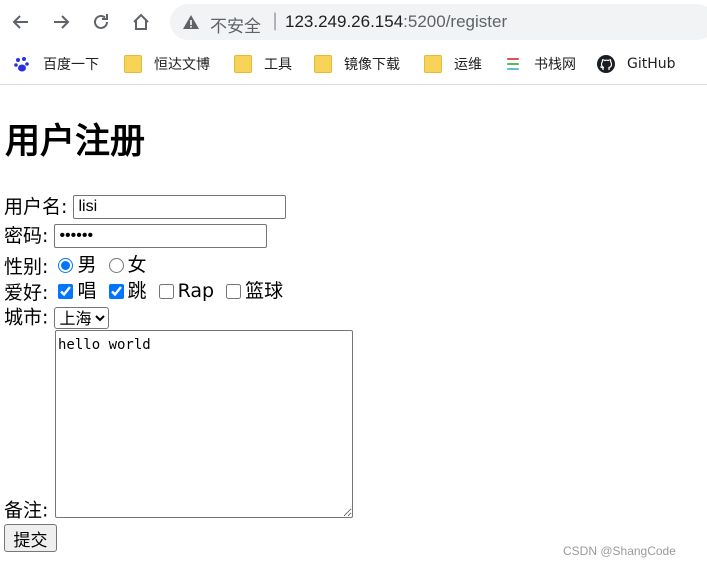 The height and width of the screenshot is (569, 707). I want to click on github-icon, so click(606, 64).